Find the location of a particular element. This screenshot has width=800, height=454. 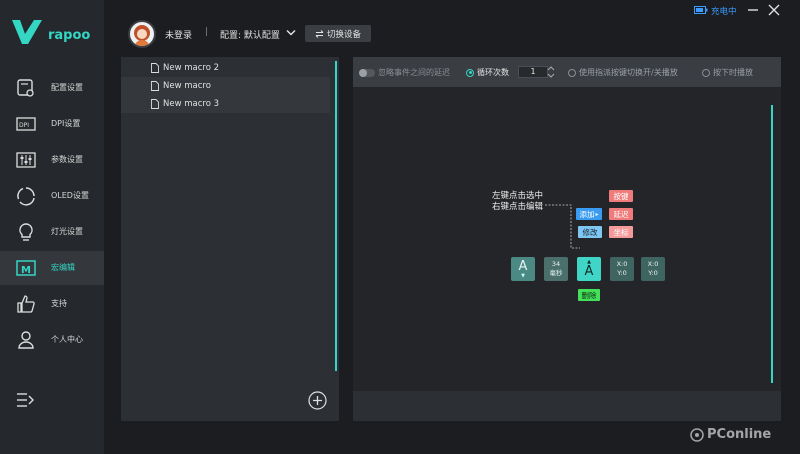

delete-label: 删除 is located at coordinates (589, 295).